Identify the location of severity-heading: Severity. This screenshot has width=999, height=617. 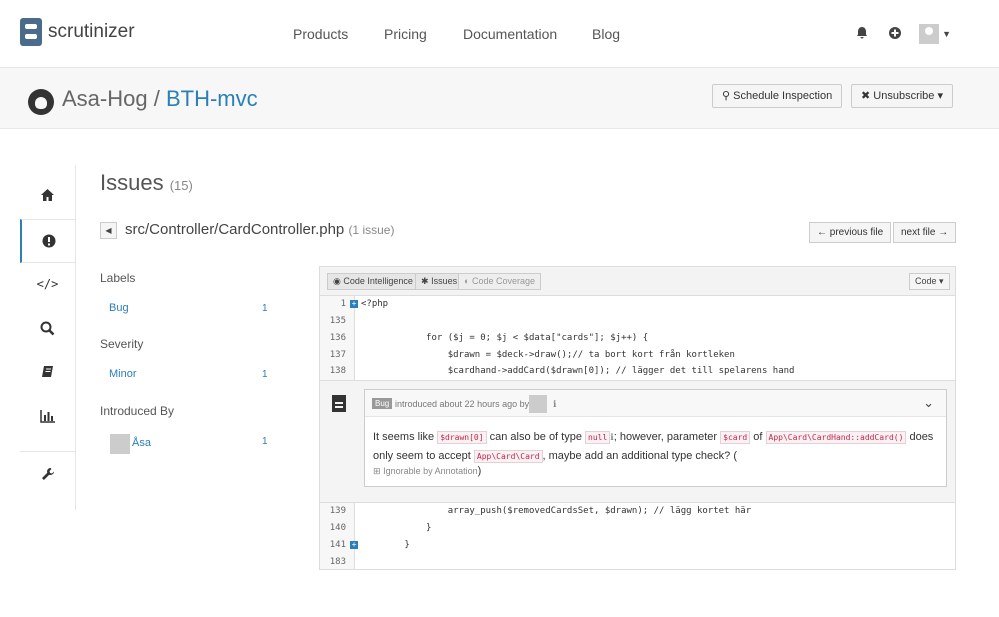
(122, 344).